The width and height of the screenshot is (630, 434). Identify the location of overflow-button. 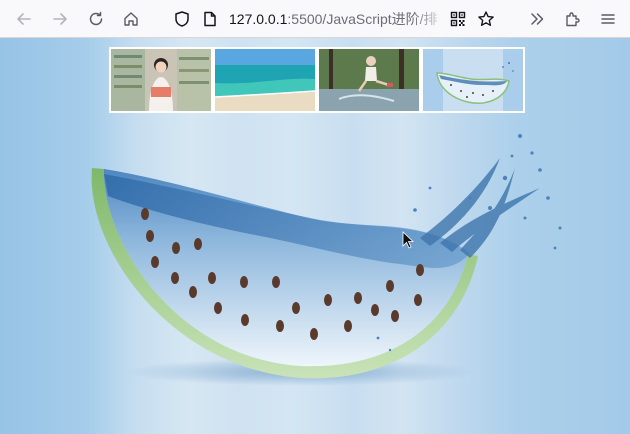
(537, 19).